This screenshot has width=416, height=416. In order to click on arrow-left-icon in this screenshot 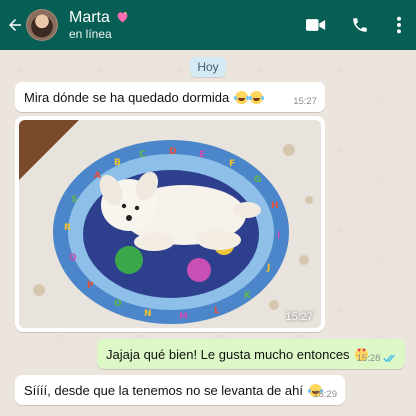, I will do `click(15, 25)`.